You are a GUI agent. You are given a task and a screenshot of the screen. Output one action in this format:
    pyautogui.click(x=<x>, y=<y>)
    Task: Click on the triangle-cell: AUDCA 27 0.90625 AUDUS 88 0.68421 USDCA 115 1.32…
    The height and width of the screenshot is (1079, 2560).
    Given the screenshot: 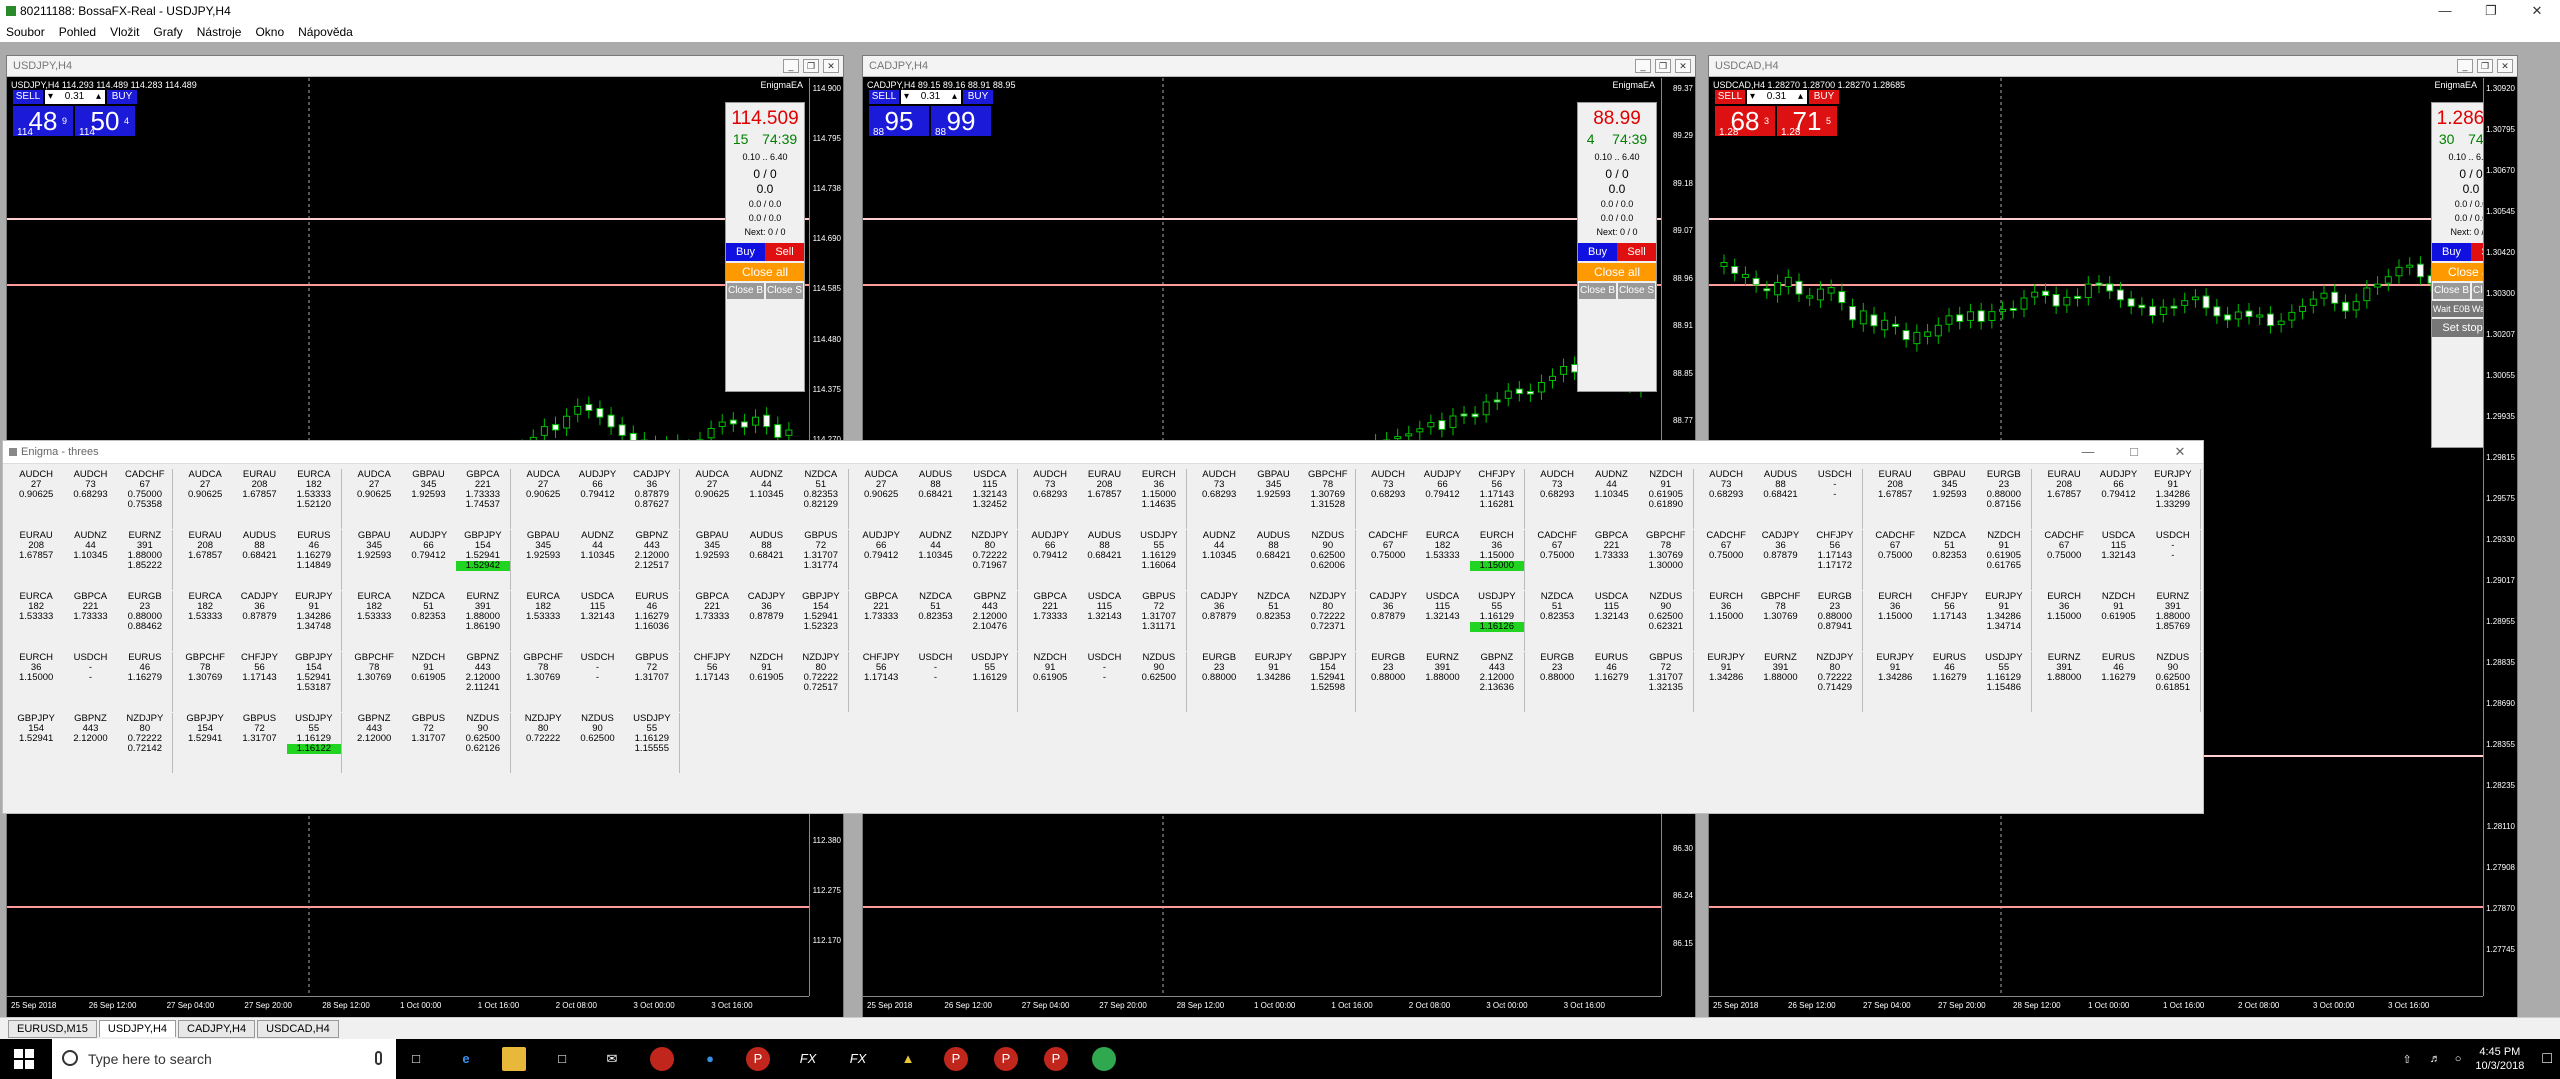 What is the action you would take?
    pyautogui.click(x=936, y=499)
    